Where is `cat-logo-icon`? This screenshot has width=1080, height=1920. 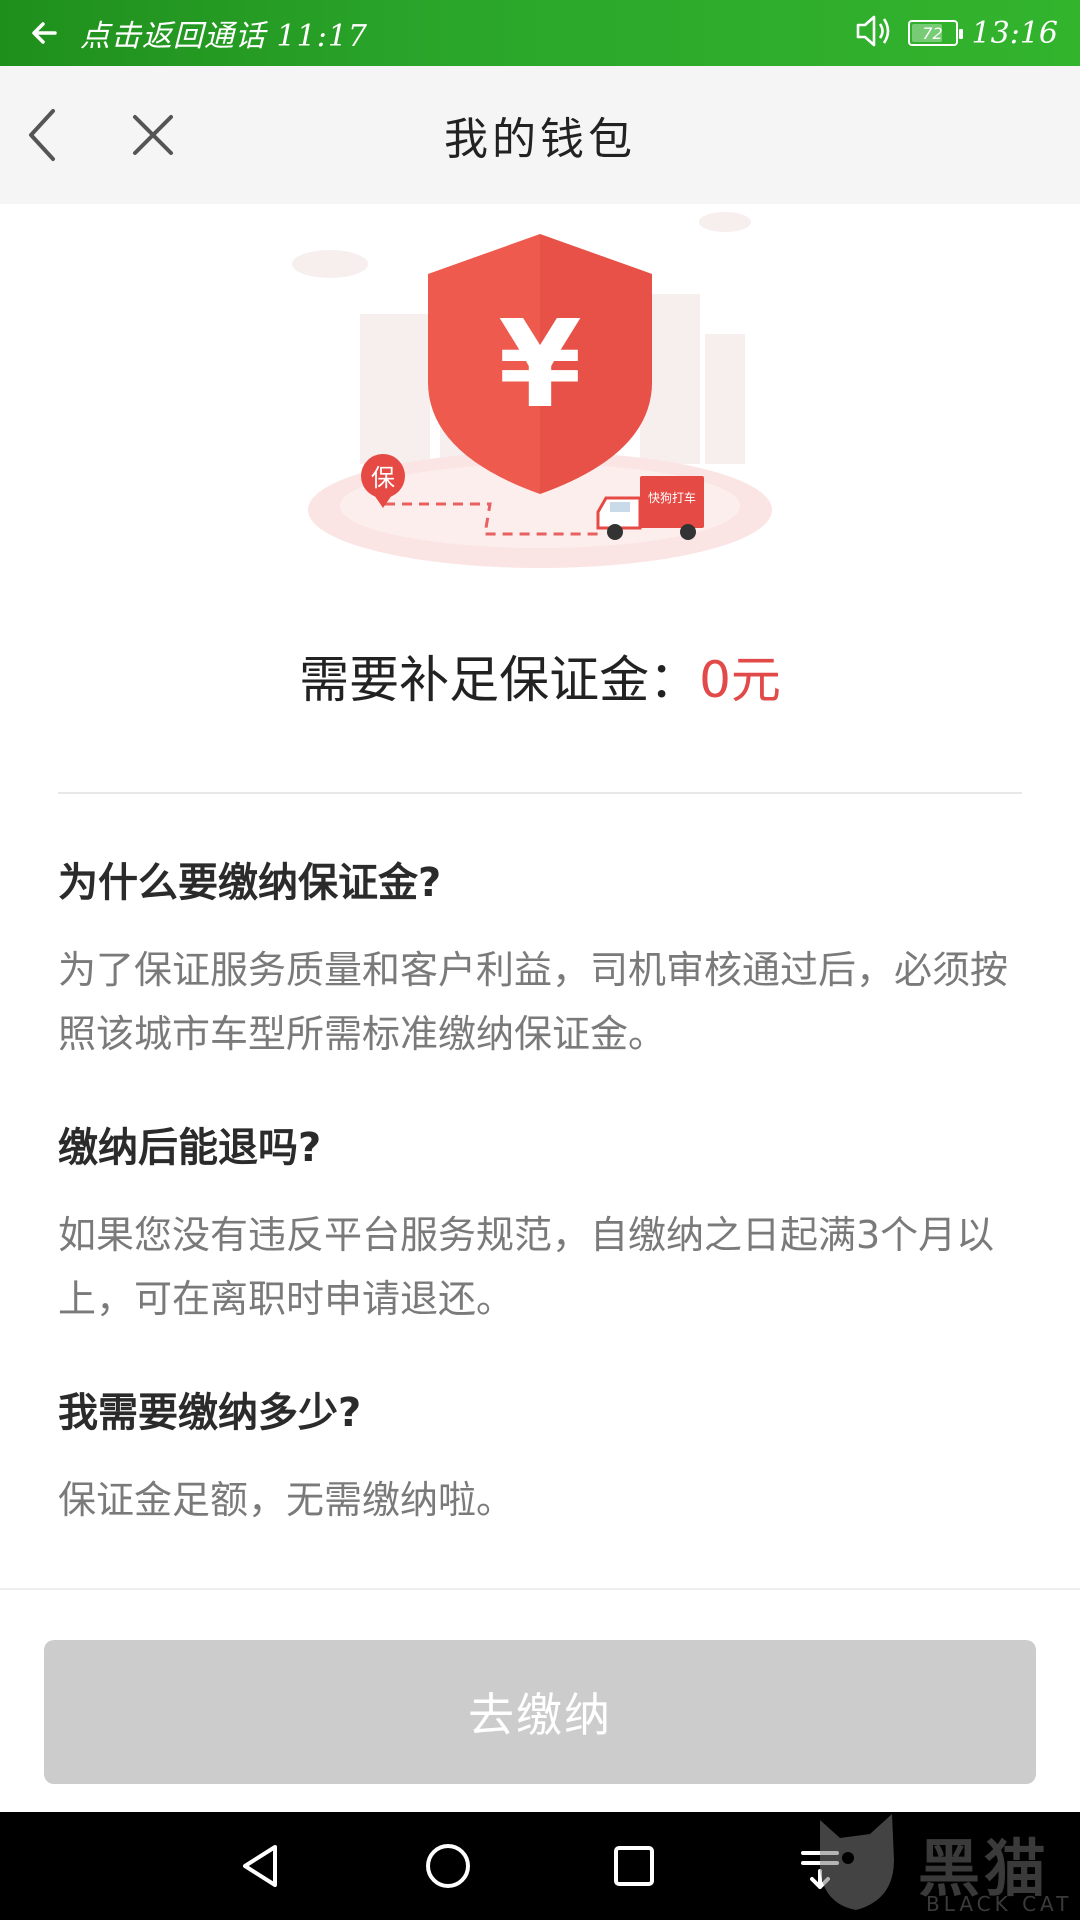
cat-logo-icon is located at coordinates (857, 1862).